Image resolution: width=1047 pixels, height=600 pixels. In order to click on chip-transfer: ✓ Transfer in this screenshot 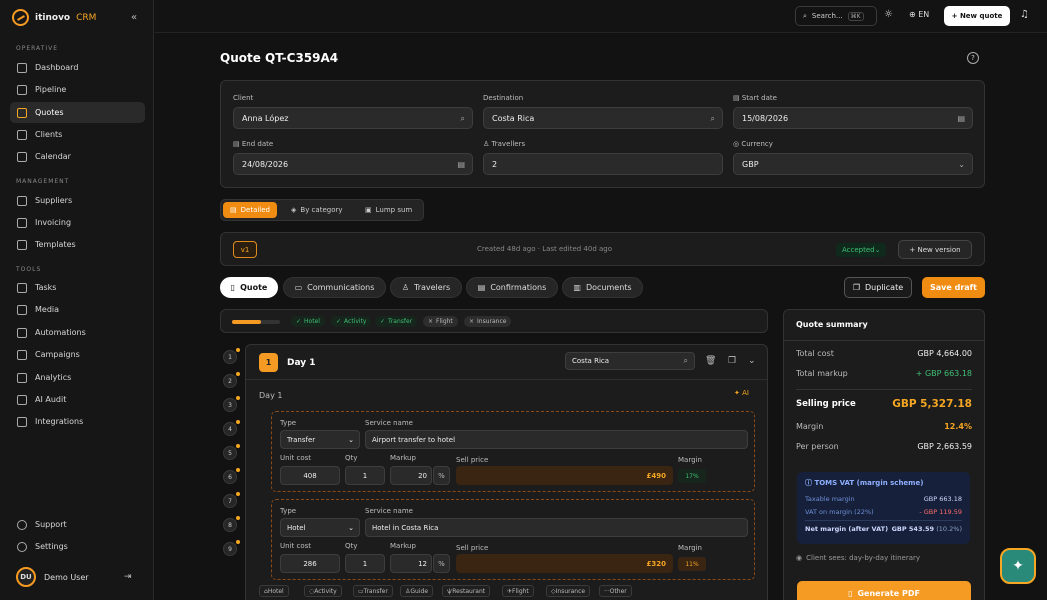, I will do `click(396, 321)`.